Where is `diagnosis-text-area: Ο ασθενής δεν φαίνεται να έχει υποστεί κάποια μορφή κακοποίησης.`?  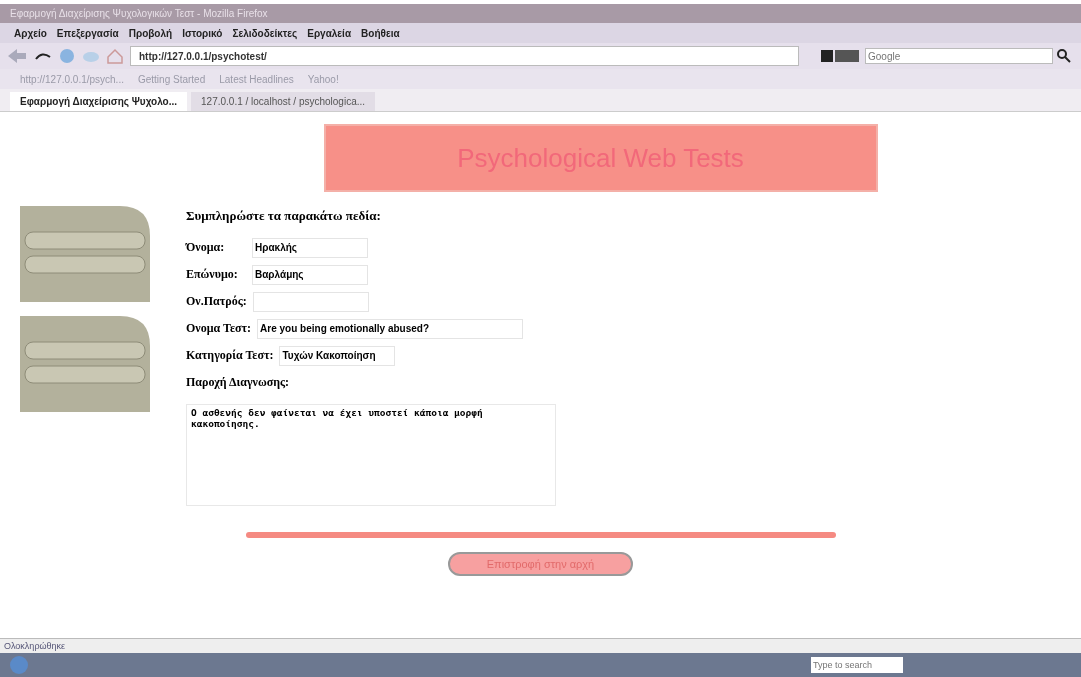 diagnosis-text-area: Ο ασθενής δεν φαίνεται να έχει υποστεί κάποια μορφή κακοποίησης. is located at coordinates (371, 455).